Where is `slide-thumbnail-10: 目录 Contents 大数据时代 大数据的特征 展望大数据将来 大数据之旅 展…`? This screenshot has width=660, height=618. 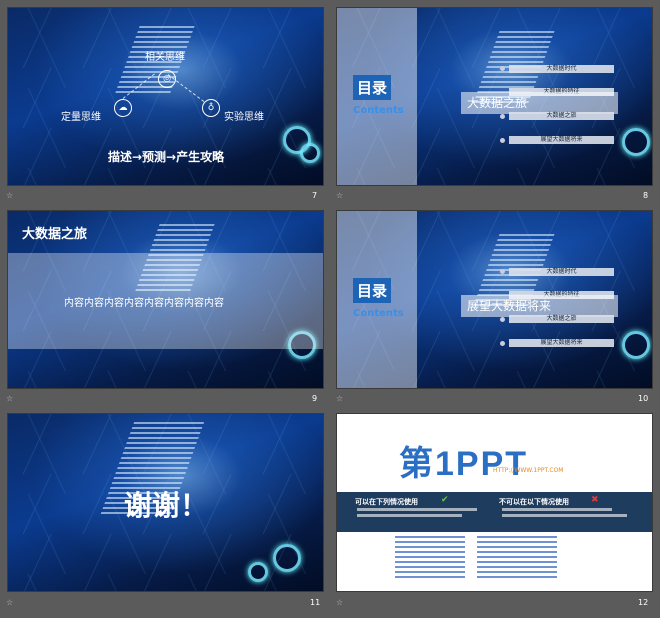
slide-thumbnail-10: 目录 Contents 大数据时代 大数据的特征 展望大数据将来 大数据之旅 展… is located at coordinates (494, 299).